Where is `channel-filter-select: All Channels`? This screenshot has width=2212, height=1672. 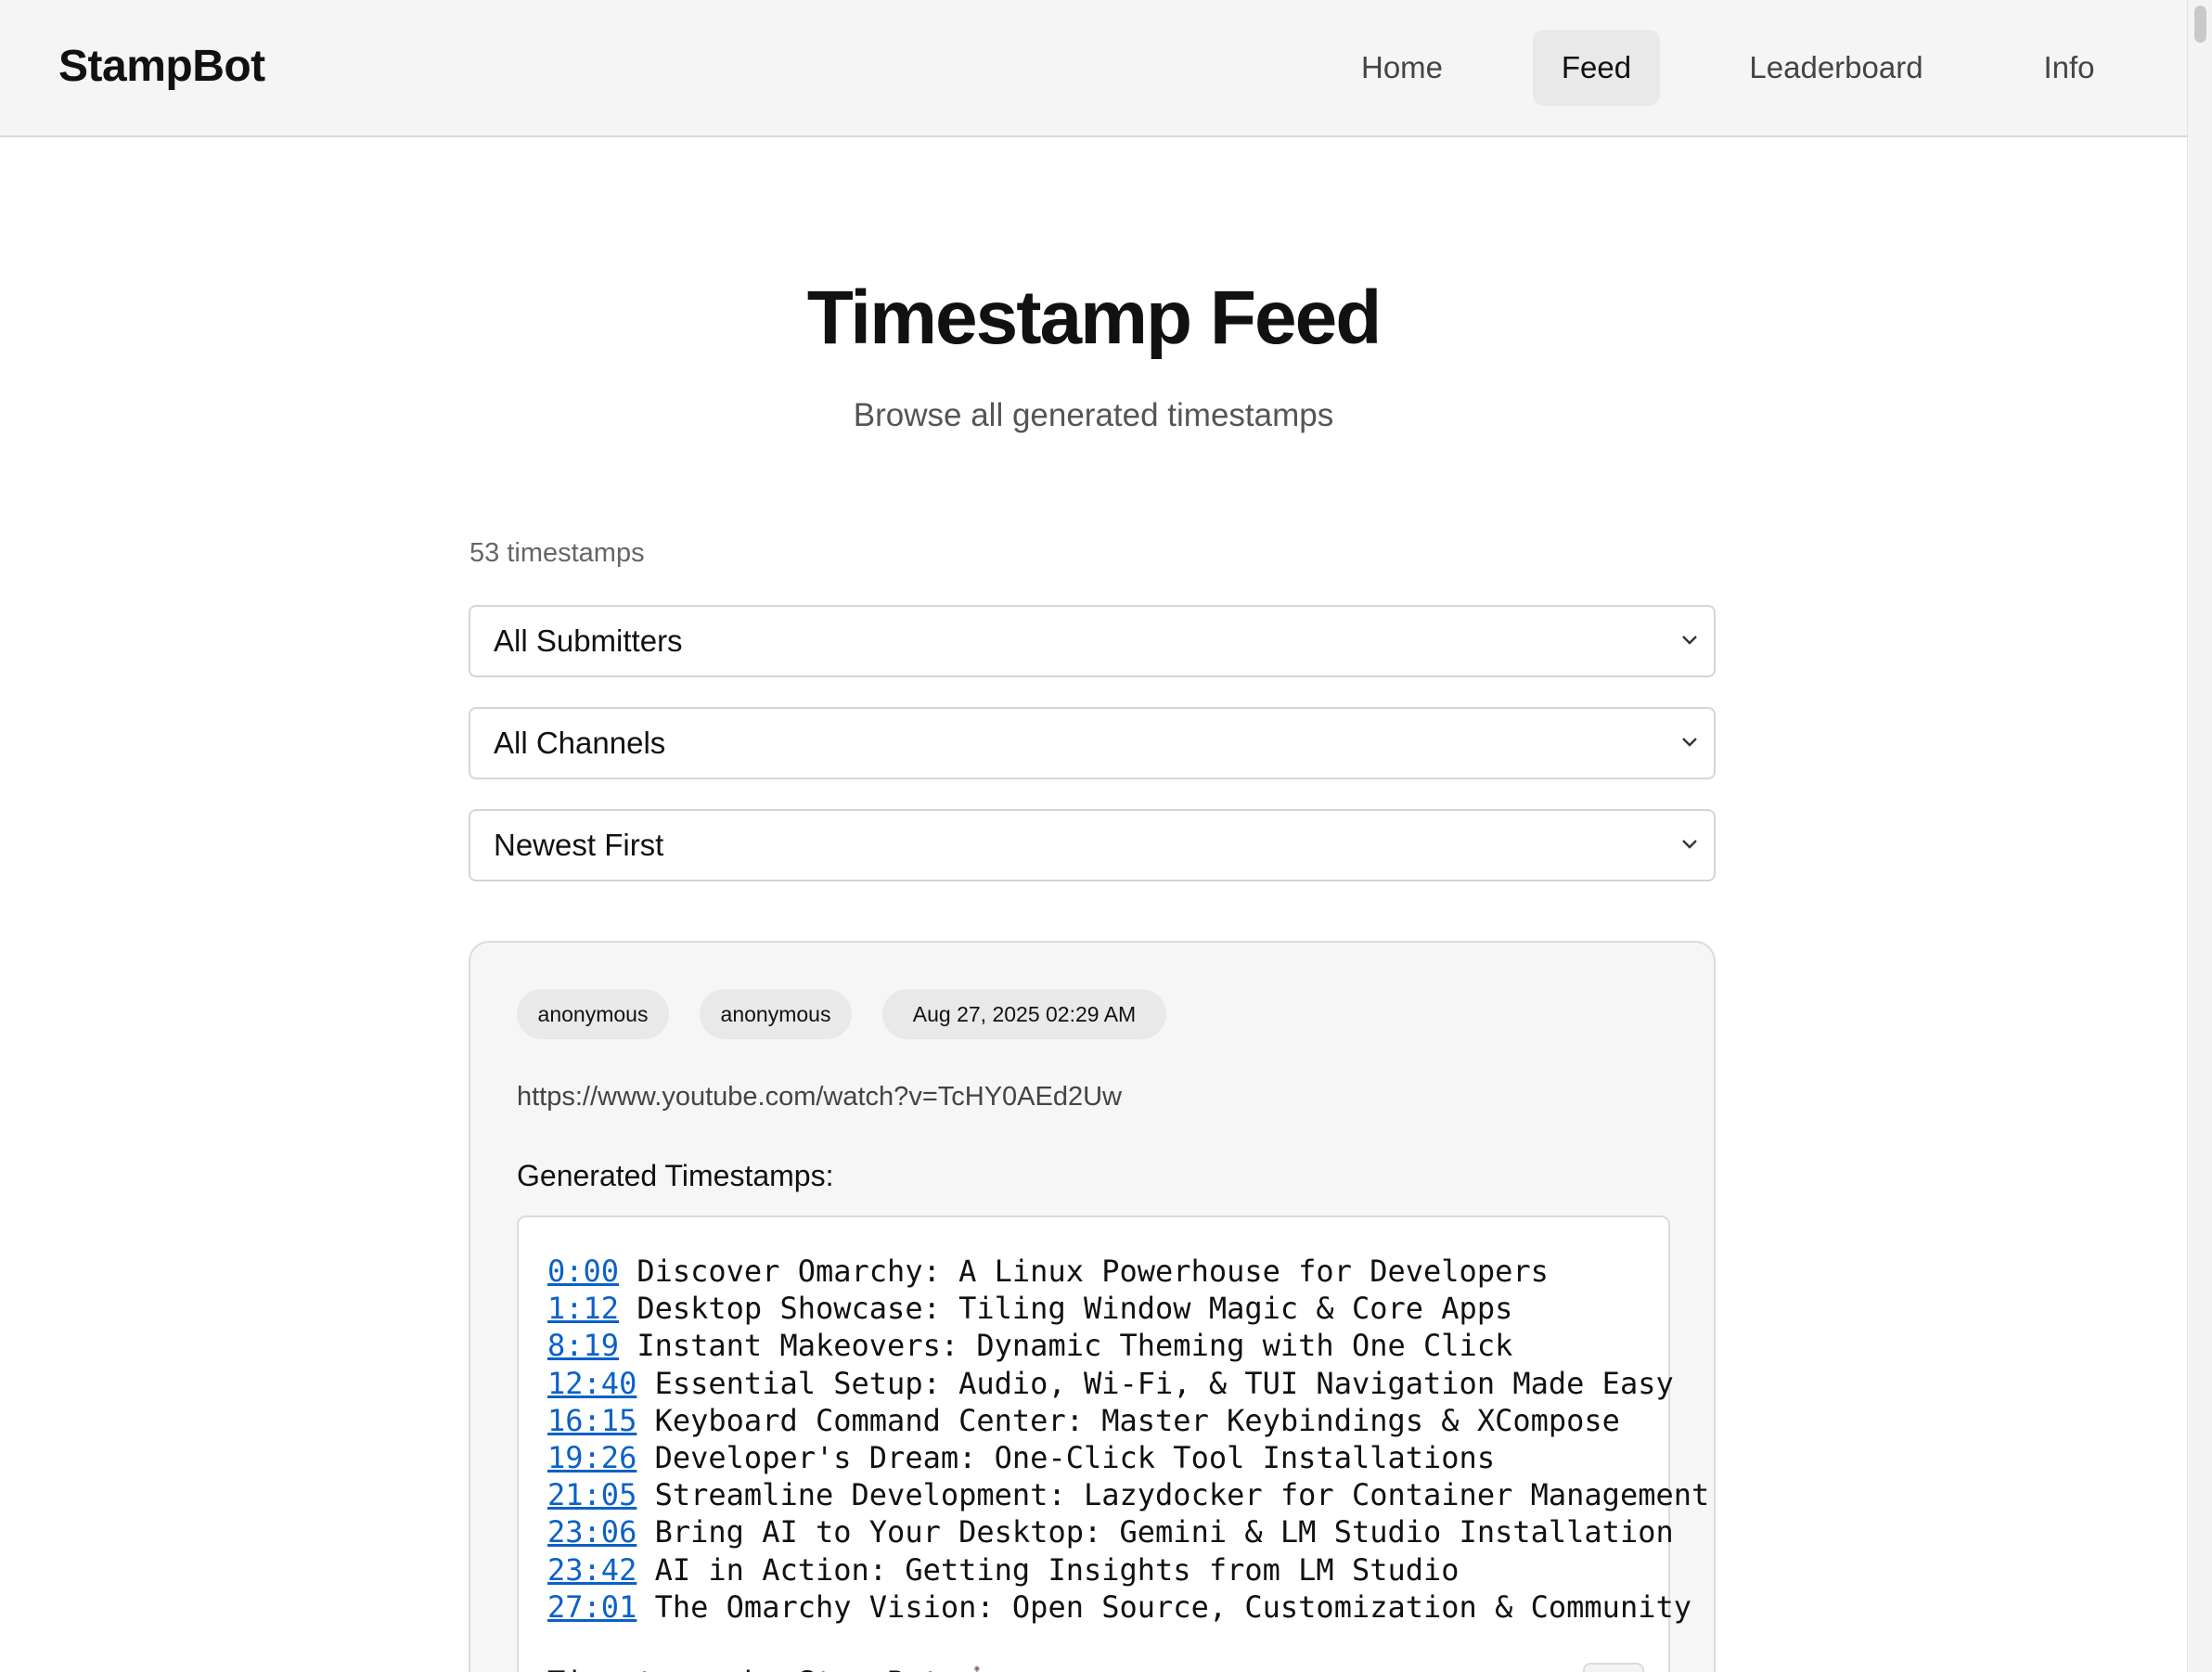
channel-filter-select: All Channels is located at coordinates (1092, 743).